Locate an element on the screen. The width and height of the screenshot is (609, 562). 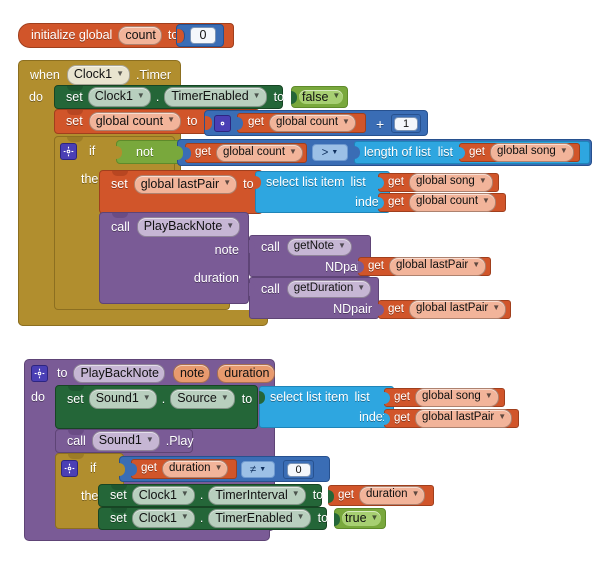
block-get-global-count-addend: get global count ▼ is located at coordinates (301, 123).